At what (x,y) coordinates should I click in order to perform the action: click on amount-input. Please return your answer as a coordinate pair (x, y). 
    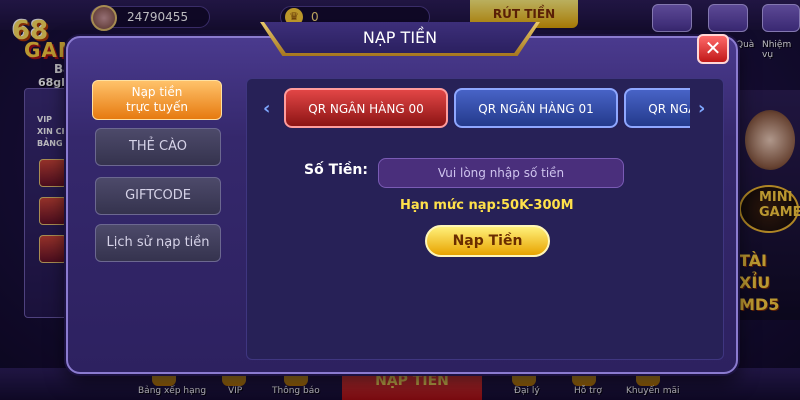
    Looking at the image, I should click on (501, 173).